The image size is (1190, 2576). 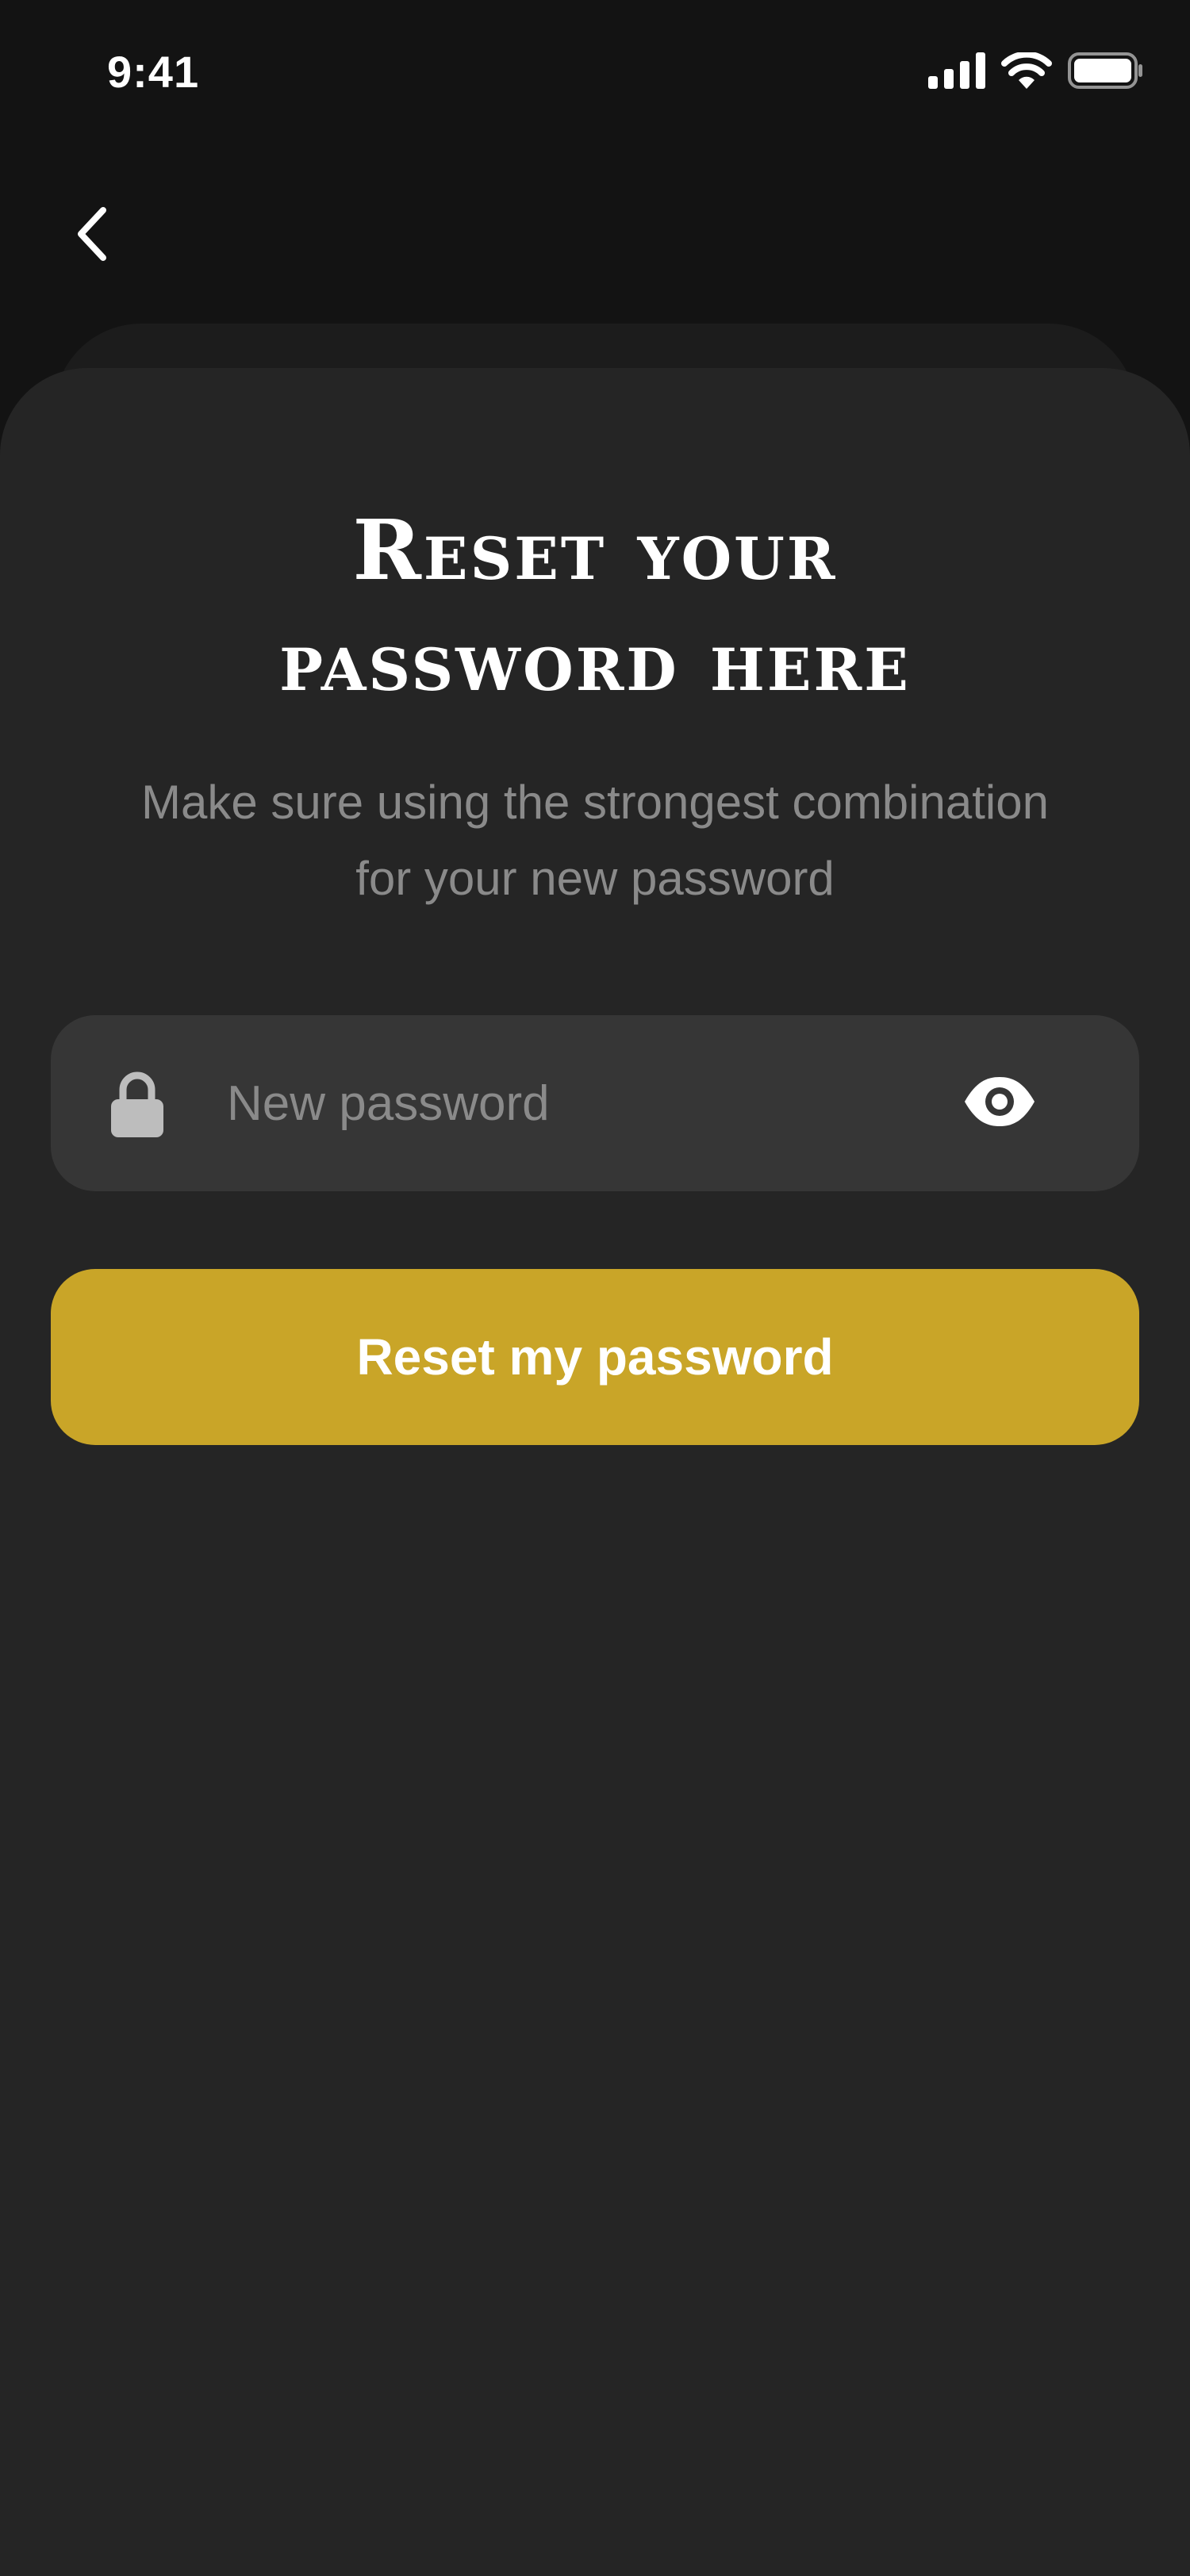 What do you see at coordinates (153, 72) in the screenshot?
I see `status-time: 9:41` at bounding box center [153, 72].